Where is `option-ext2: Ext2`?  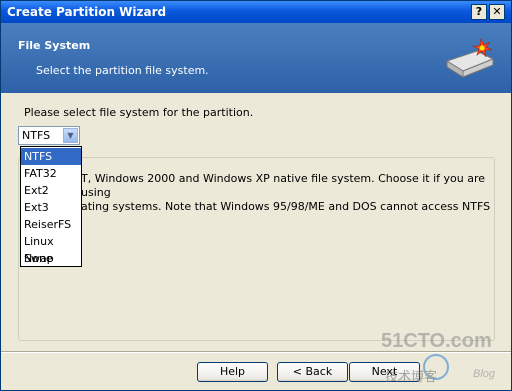 option-ext2: Ext2 is located at coordinates (51, 190).